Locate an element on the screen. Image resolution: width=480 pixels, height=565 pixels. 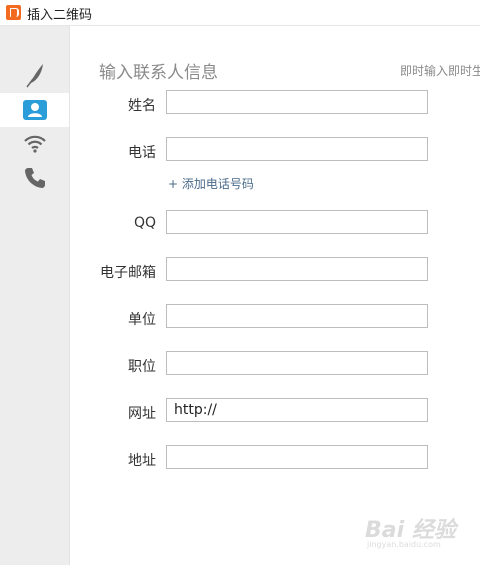
label-phone: 电话 is located at coordinates (142, 153).